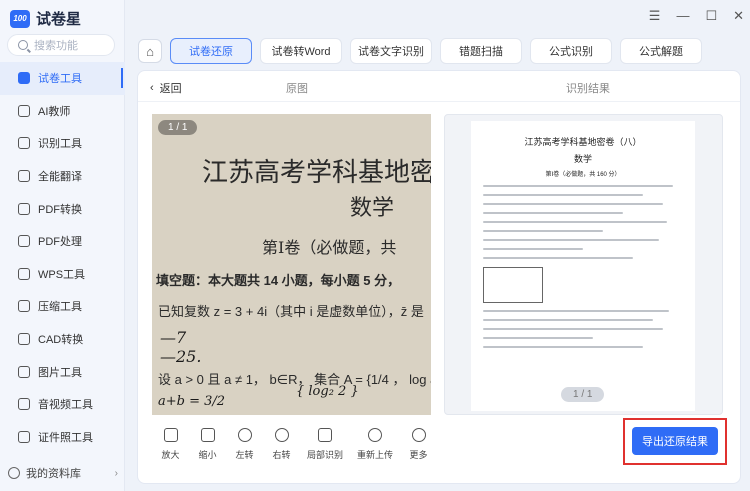  Describe the element at coordinates (170, 444) in the screenshot. I see `zoom-in-button: 放大` at that location.